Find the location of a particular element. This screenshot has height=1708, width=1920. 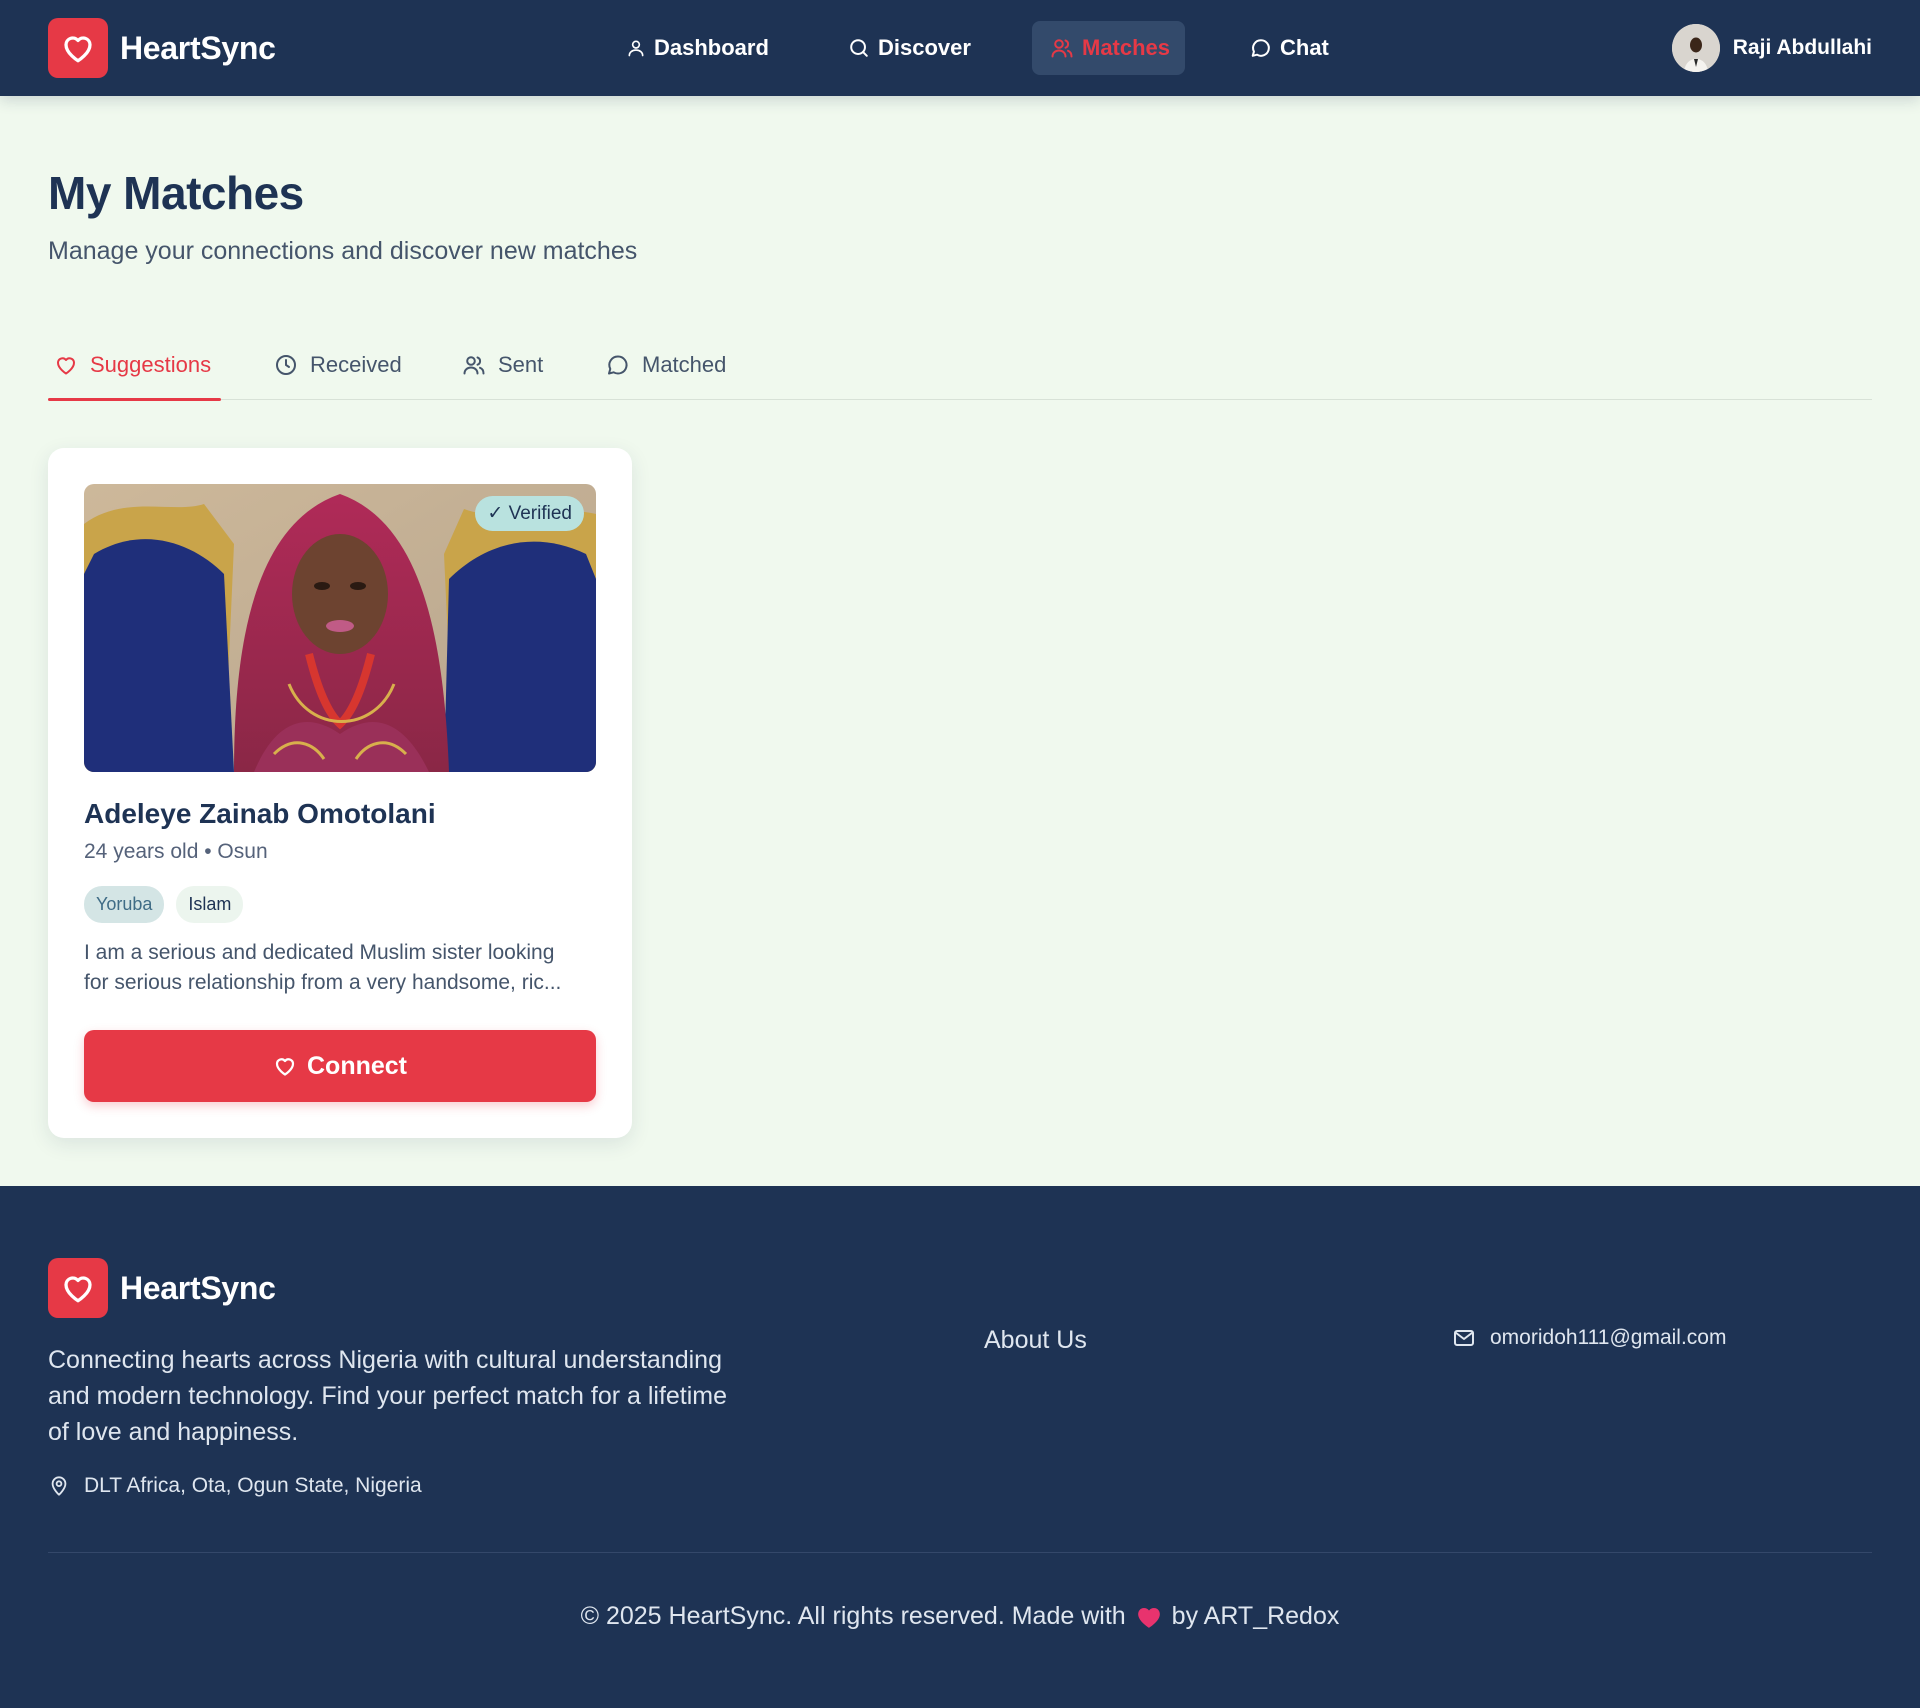

verified-badge: ✓ Verified is located at coordinates (529, 513).